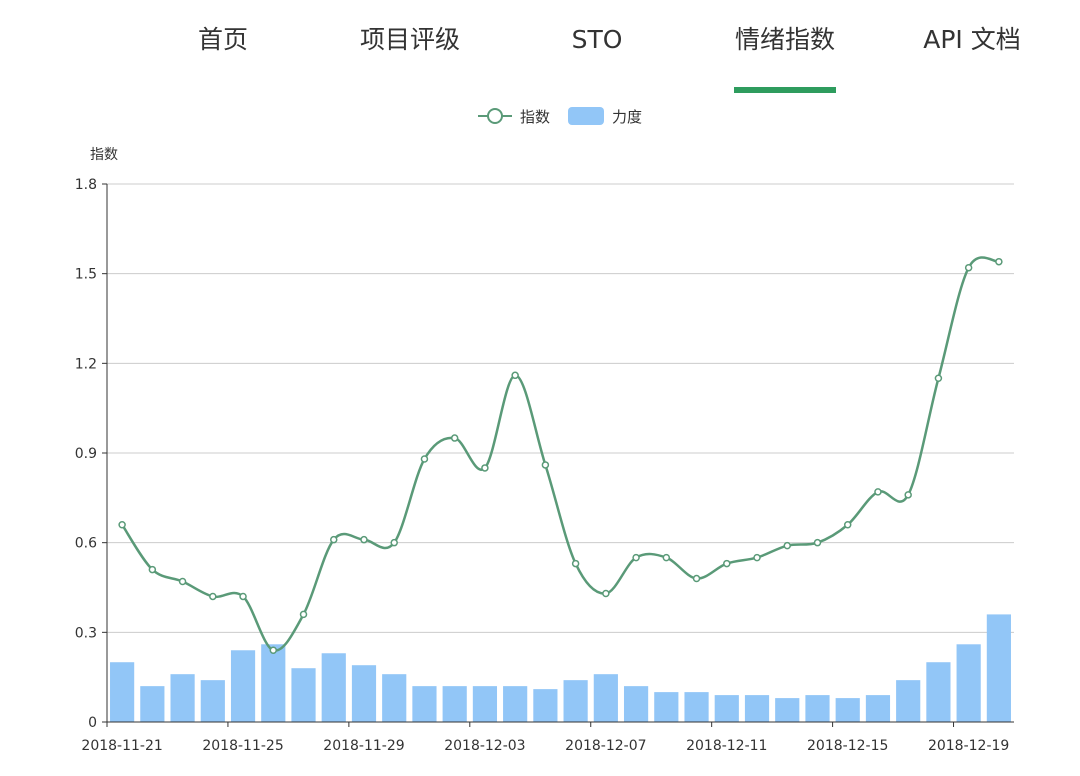 The width and height of the screenshot is (1080, 776). Describe the element at coordinates (86, 364) in the screenshot. I see `y-tick-label: 1.2` at that location.